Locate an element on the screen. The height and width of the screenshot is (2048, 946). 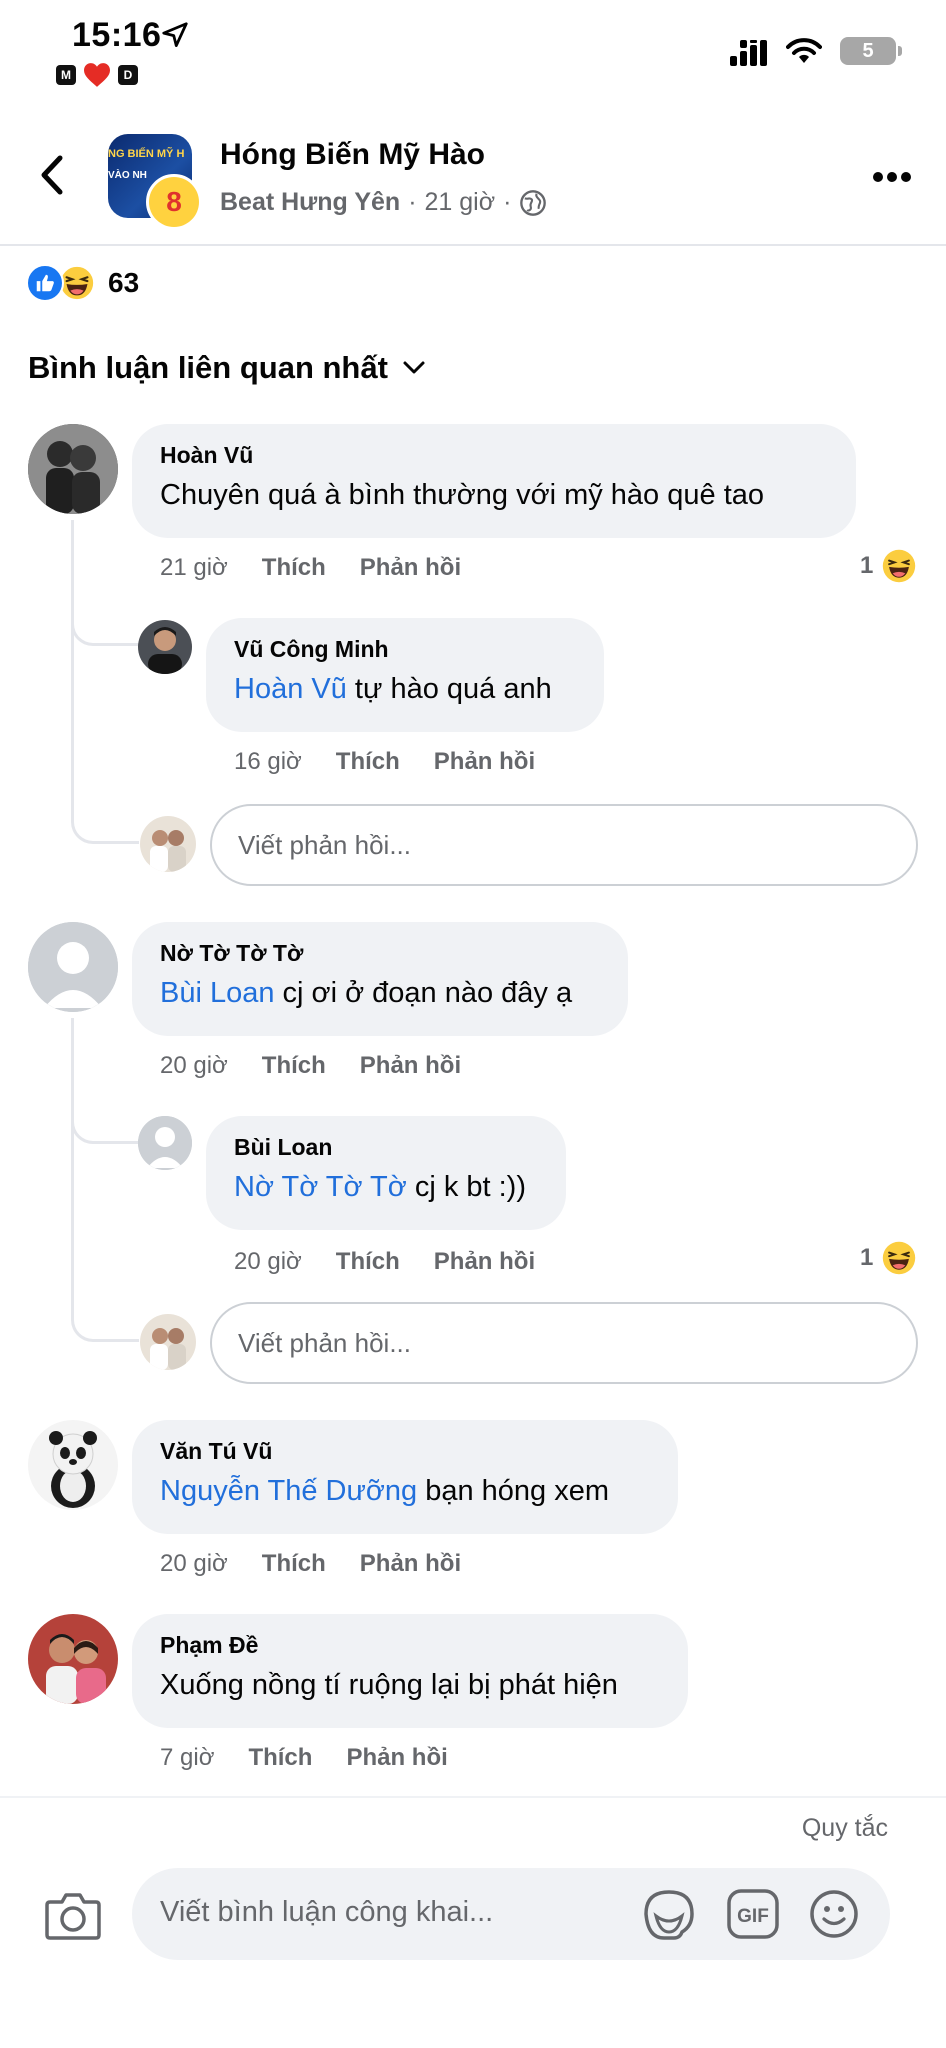
comment-text-body: cj ơi ở đoạn nào đây ạ is located at coordinates (423, 993).